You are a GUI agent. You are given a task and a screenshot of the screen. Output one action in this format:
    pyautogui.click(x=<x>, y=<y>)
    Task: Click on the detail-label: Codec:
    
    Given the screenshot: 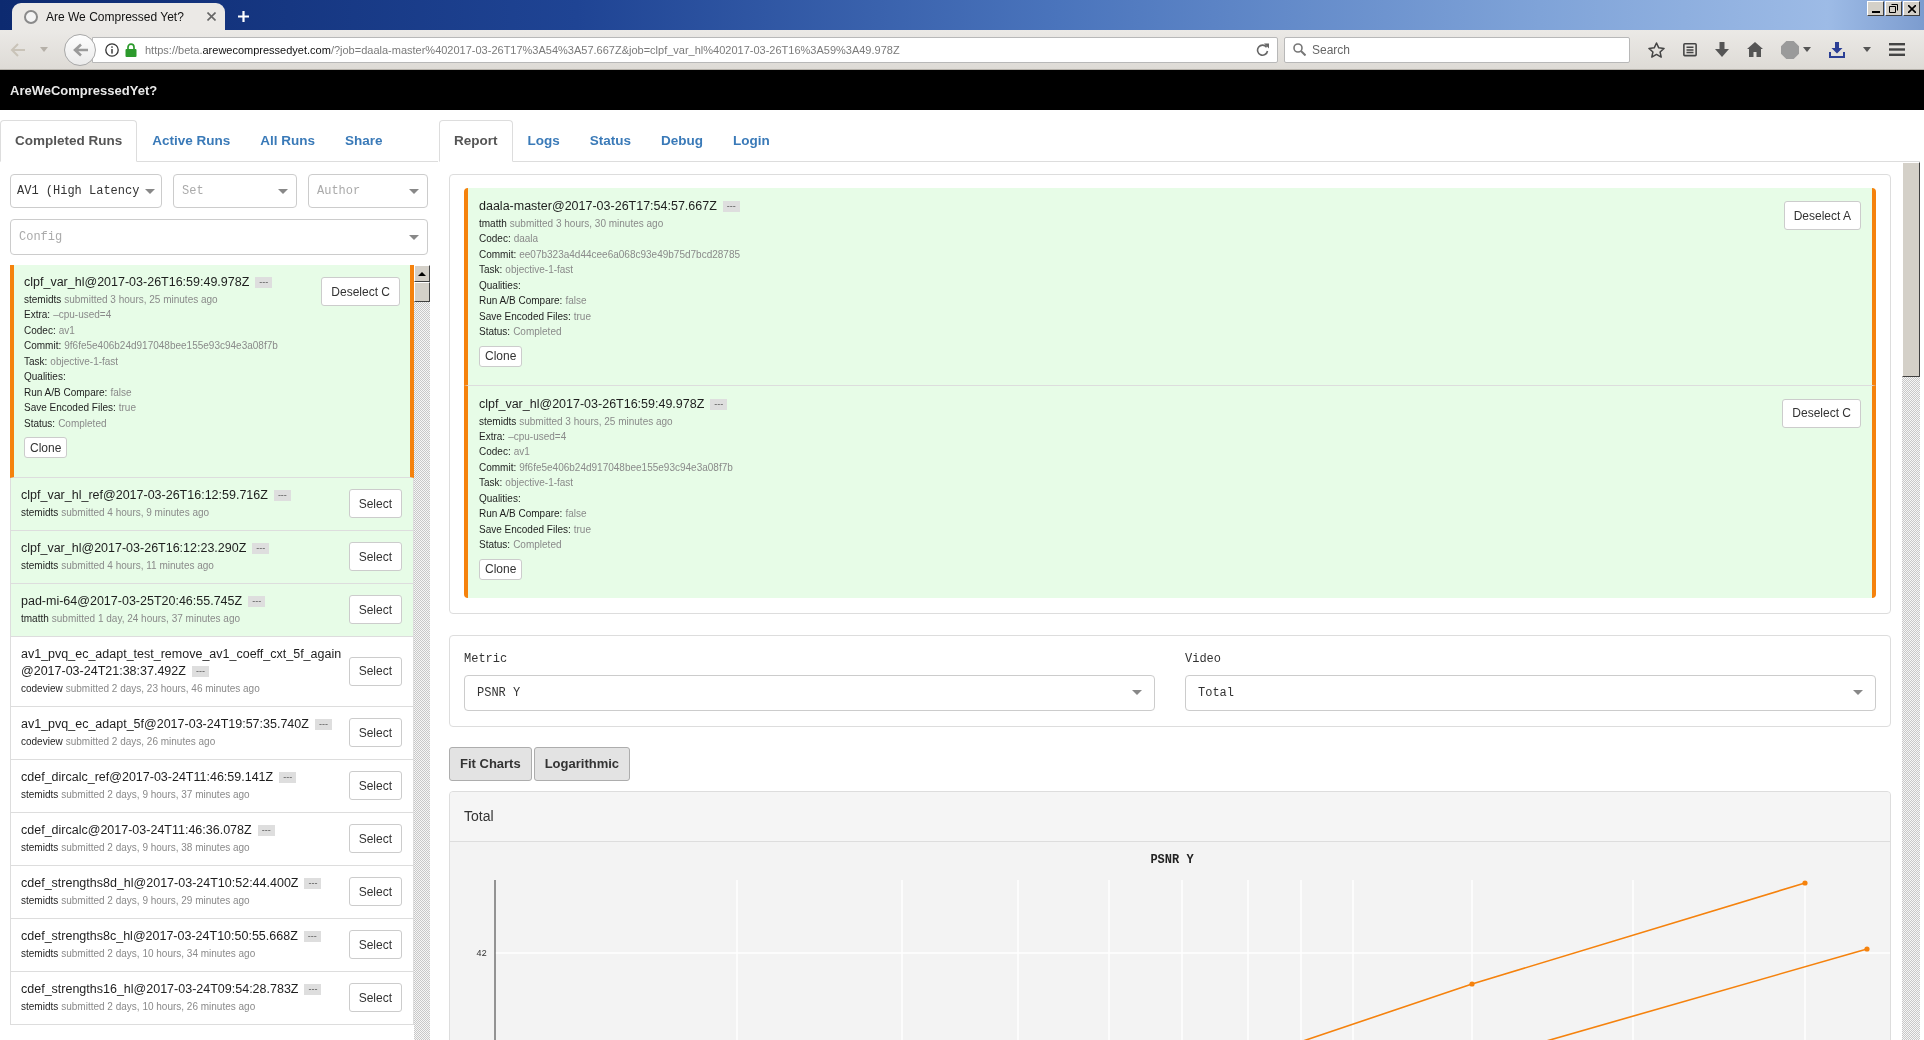 What is the action you would take?
    pyautogui.click(x=40, y=330)
    